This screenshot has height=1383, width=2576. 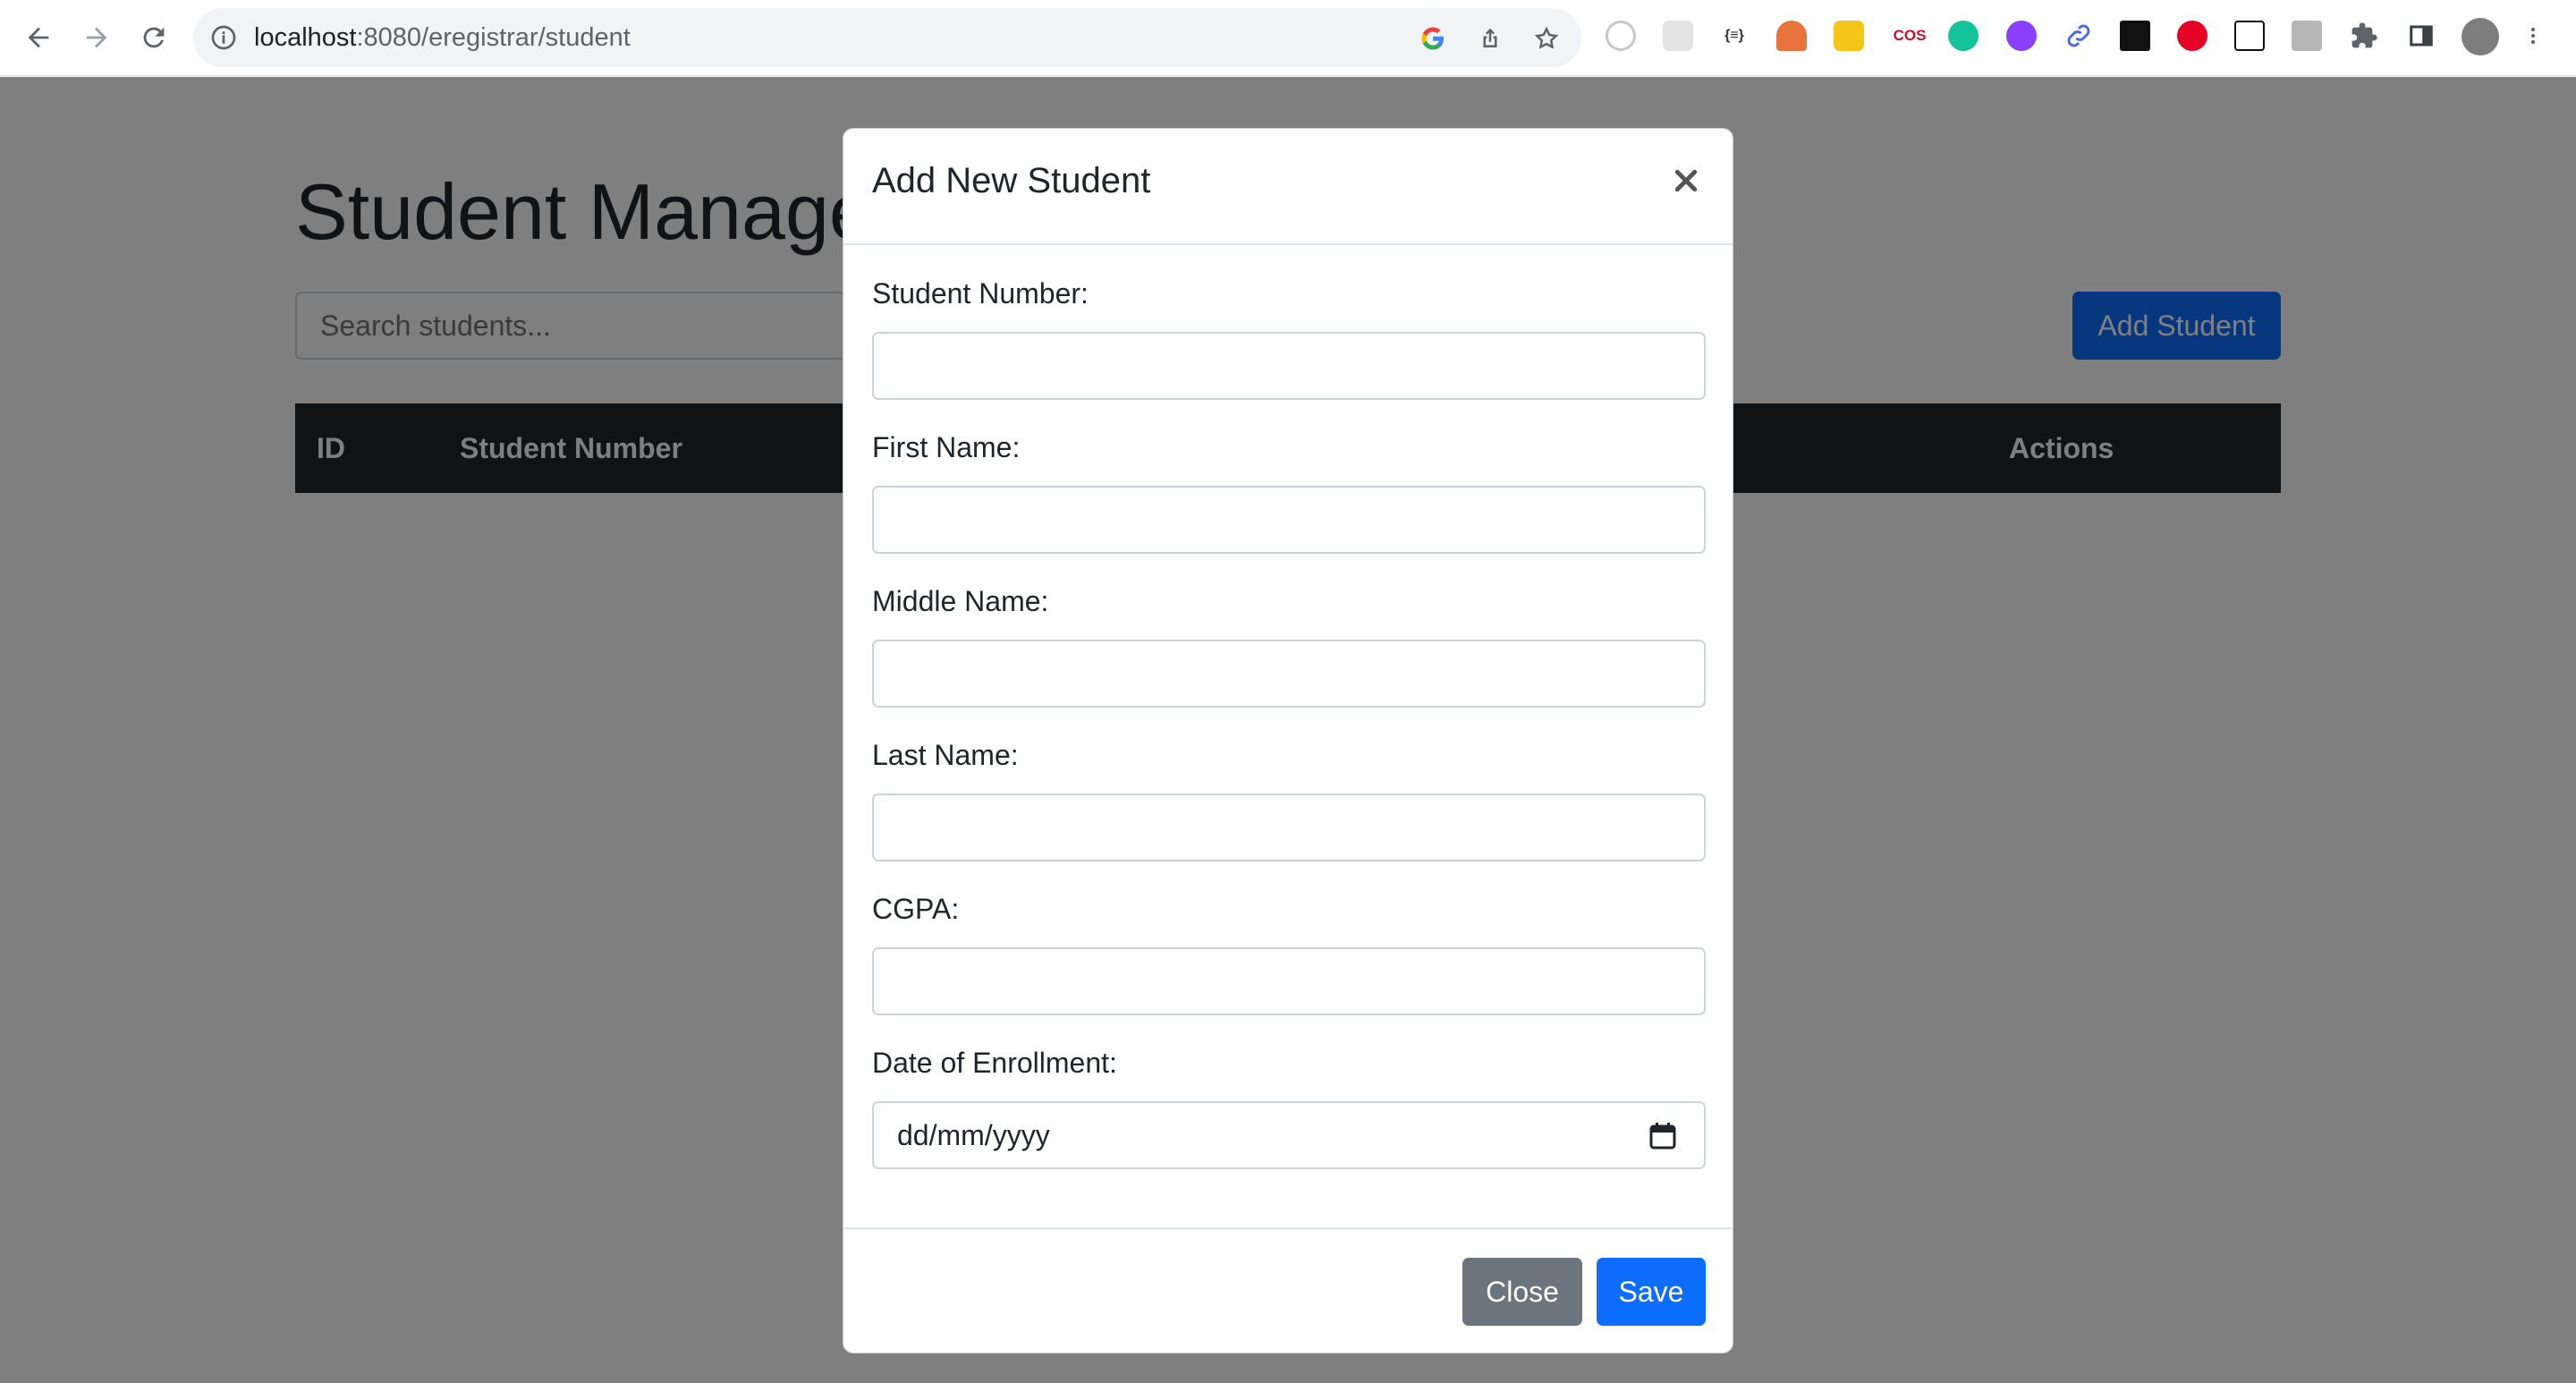 I want to click on profile-avatar, so click(x=2480, y=36).